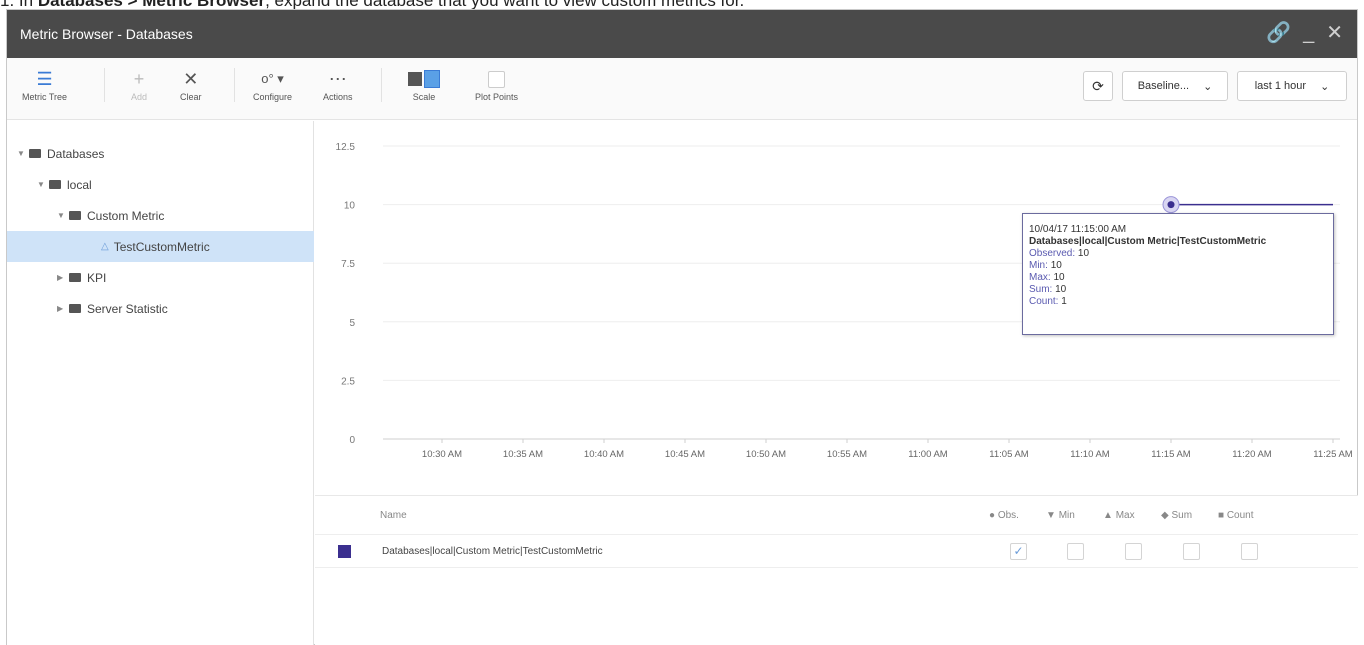 The height and width of the screenshot is (645, 1364). What do you see at coordinates (1249, 551) in the screenshot?
I see `count-checkbox` at bounding box center [1249, 551].